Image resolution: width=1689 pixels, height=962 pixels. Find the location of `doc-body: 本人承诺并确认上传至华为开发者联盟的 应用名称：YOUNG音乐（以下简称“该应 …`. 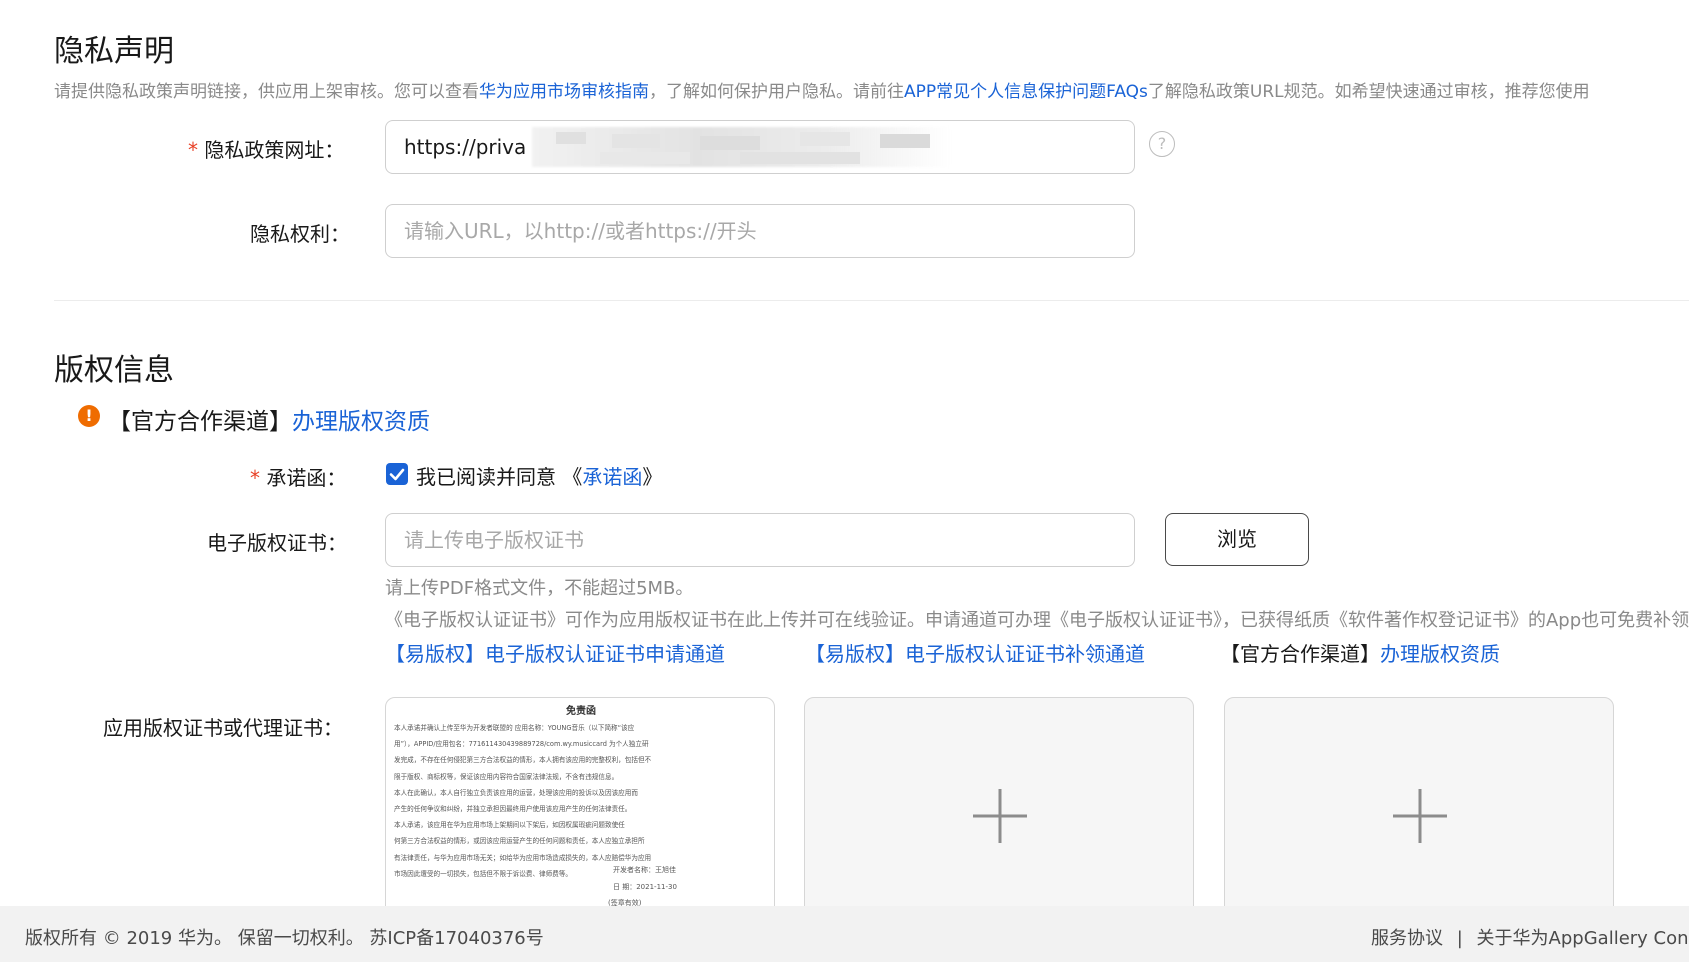

doc-body: 本人承诺并确认上传至华为开发者联盟的 应用名称：YOUNG音乐（以下简称“该应 … is located at coordinates (581, 801).